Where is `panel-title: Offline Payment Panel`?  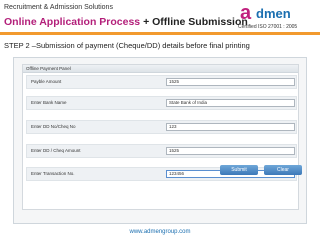
panel-title: Offline Payment Panel is located at coordinates (160, 69).